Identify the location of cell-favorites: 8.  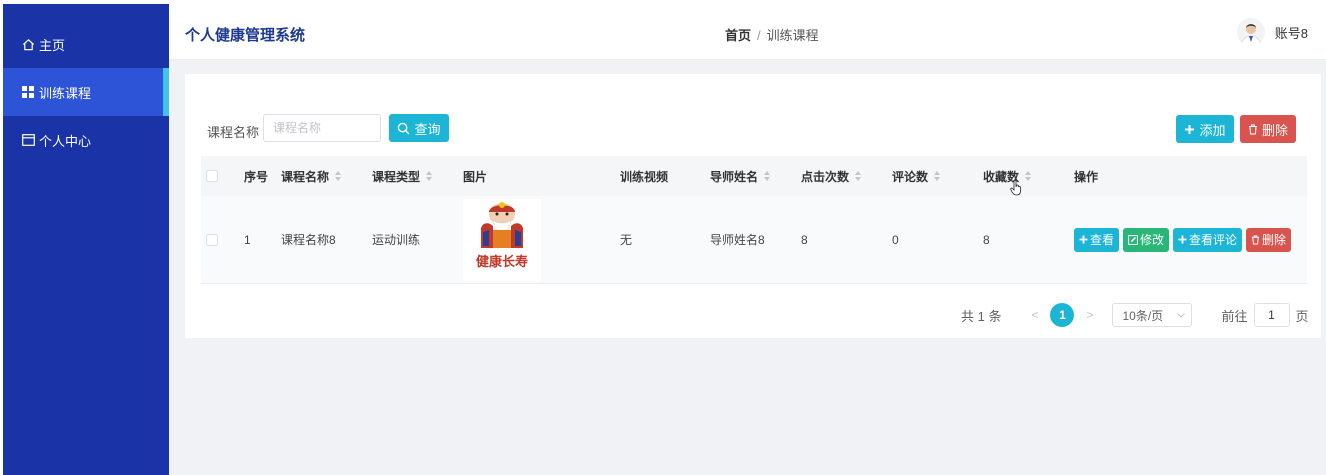
(986, 239).